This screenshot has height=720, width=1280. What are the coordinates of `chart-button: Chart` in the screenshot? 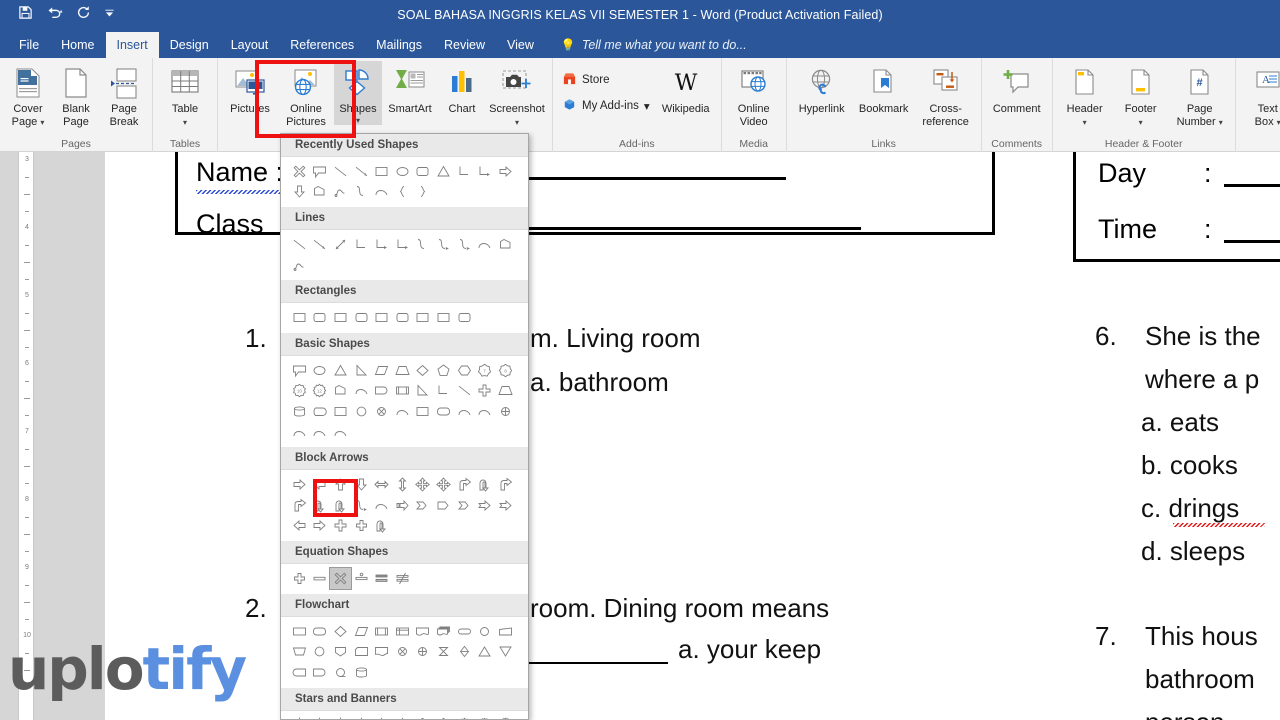 It's located at (462, 88).